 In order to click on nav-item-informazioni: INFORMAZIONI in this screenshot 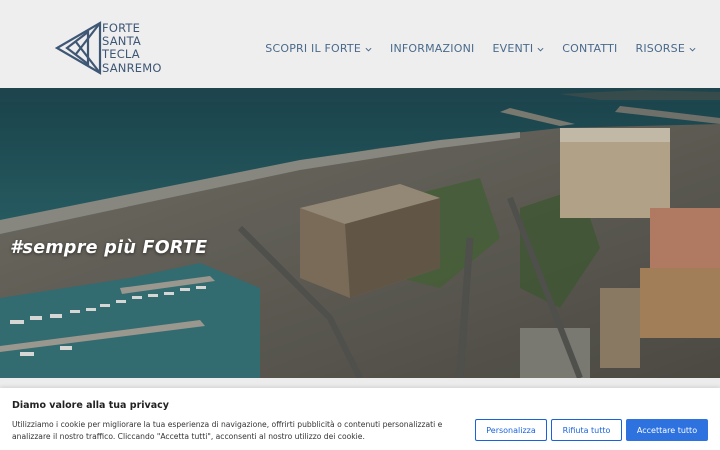, I will do `click(432, 48)`.